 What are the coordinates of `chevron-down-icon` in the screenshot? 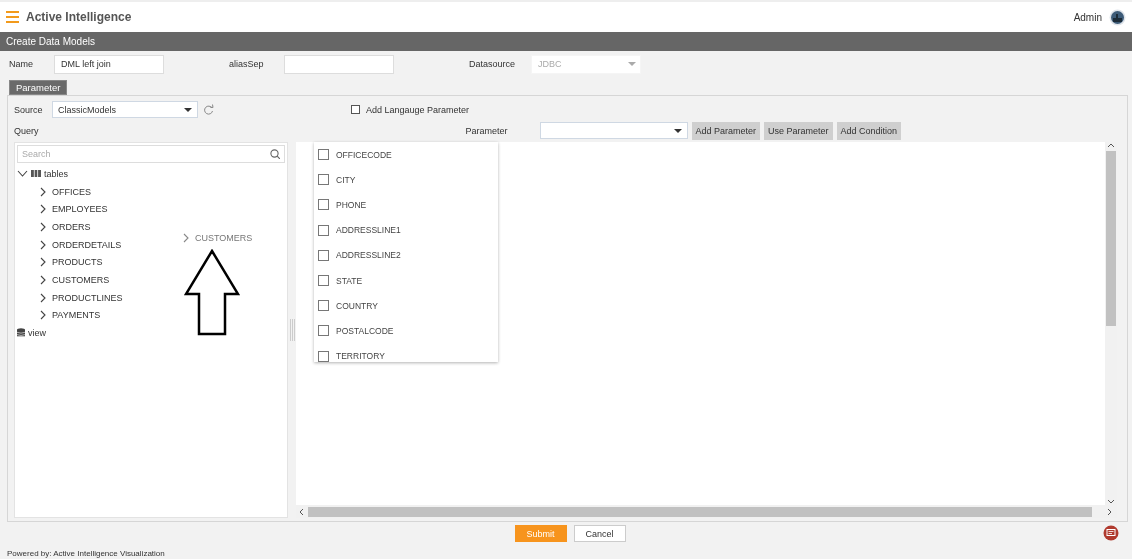 It's located at (22, 174).